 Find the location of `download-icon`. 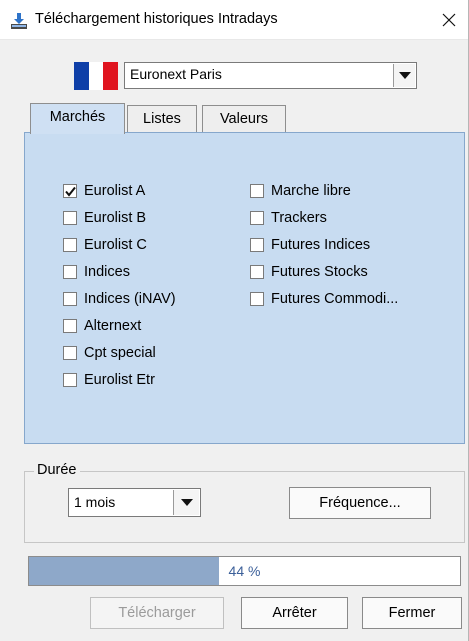

download-icon is located at coordinates (19, 21).